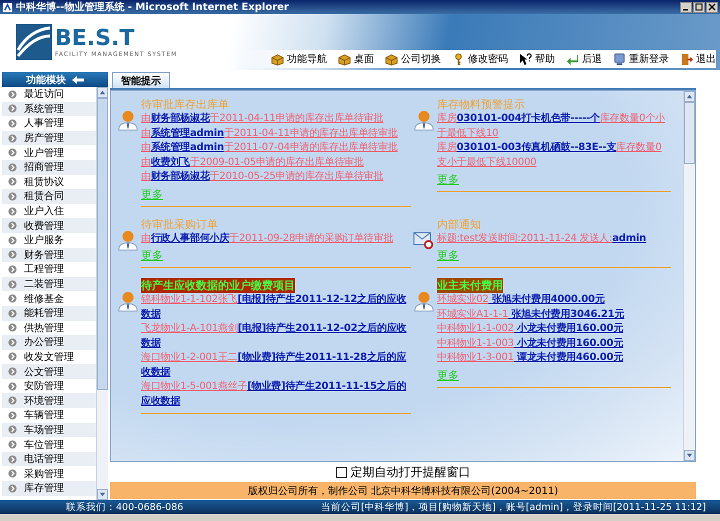 The height and width of the screenshot is (521, 720). Describe the element at coordinates (7, 7) in the screenshot. I see `browser-icon` at that location.